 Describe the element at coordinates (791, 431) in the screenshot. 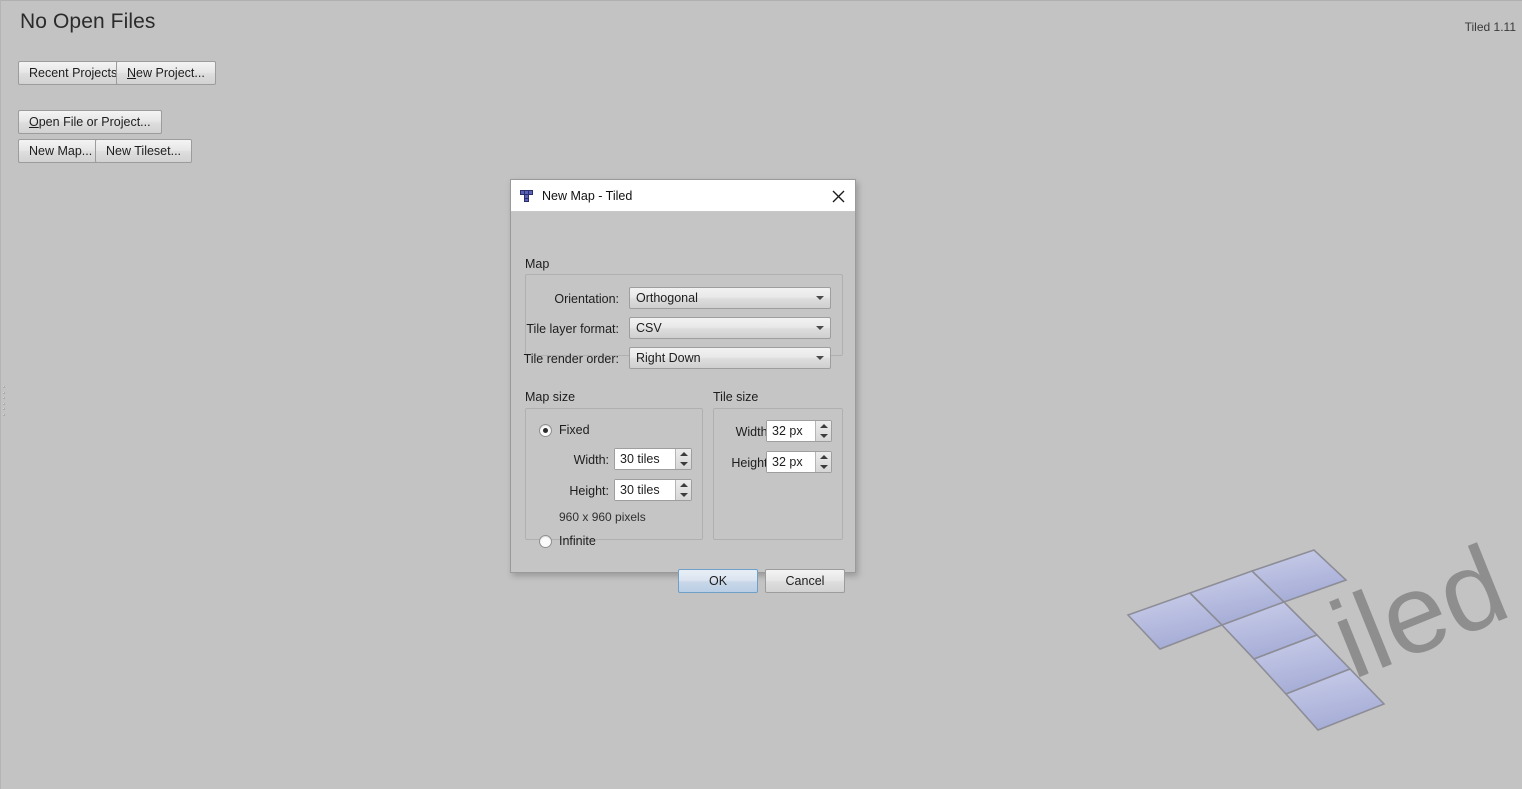

I see `tile-width-value: 32 px` at that location.